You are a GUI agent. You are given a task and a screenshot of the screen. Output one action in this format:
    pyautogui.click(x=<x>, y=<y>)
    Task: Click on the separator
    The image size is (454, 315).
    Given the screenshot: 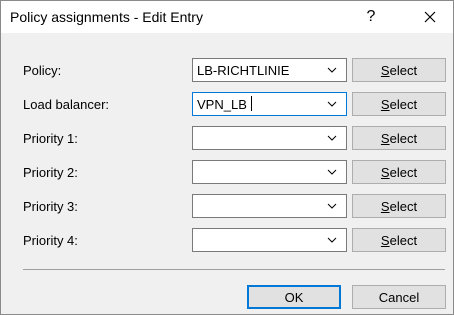 What is the action you would take?
    pyautogui.click(x=234, y=269)
    